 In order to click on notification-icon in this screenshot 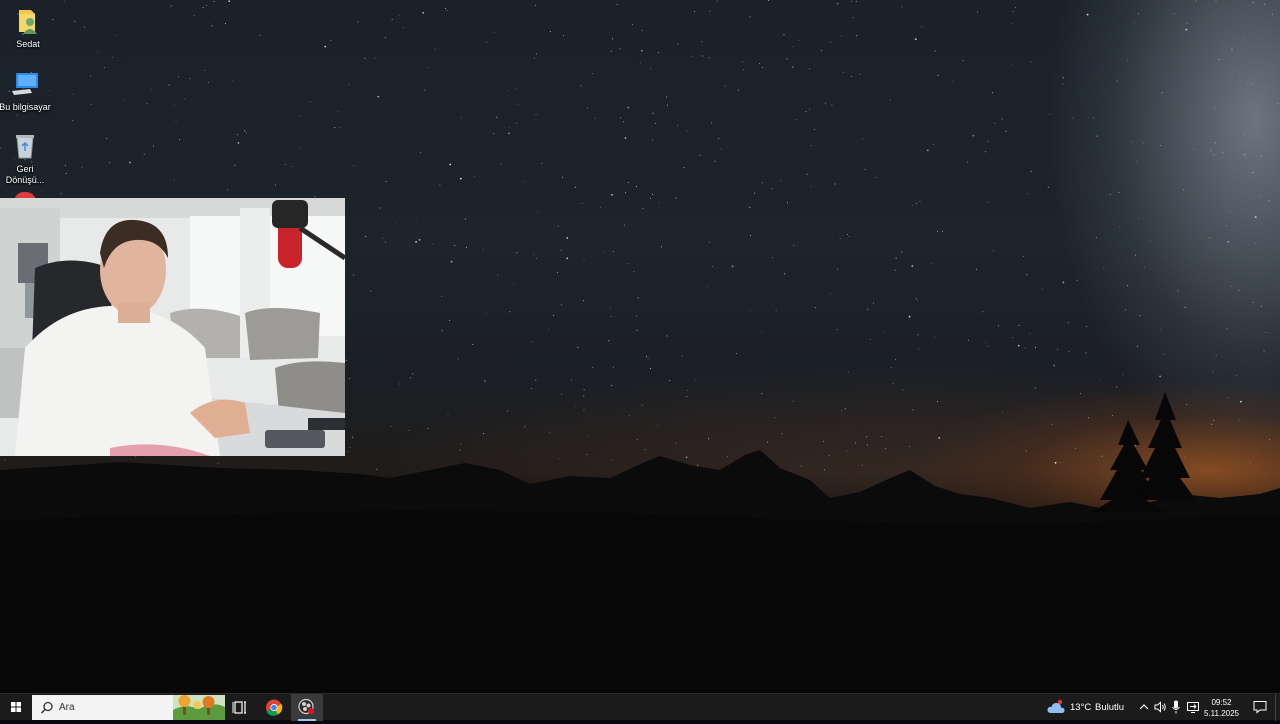, I will do `click(1260, 707)`.